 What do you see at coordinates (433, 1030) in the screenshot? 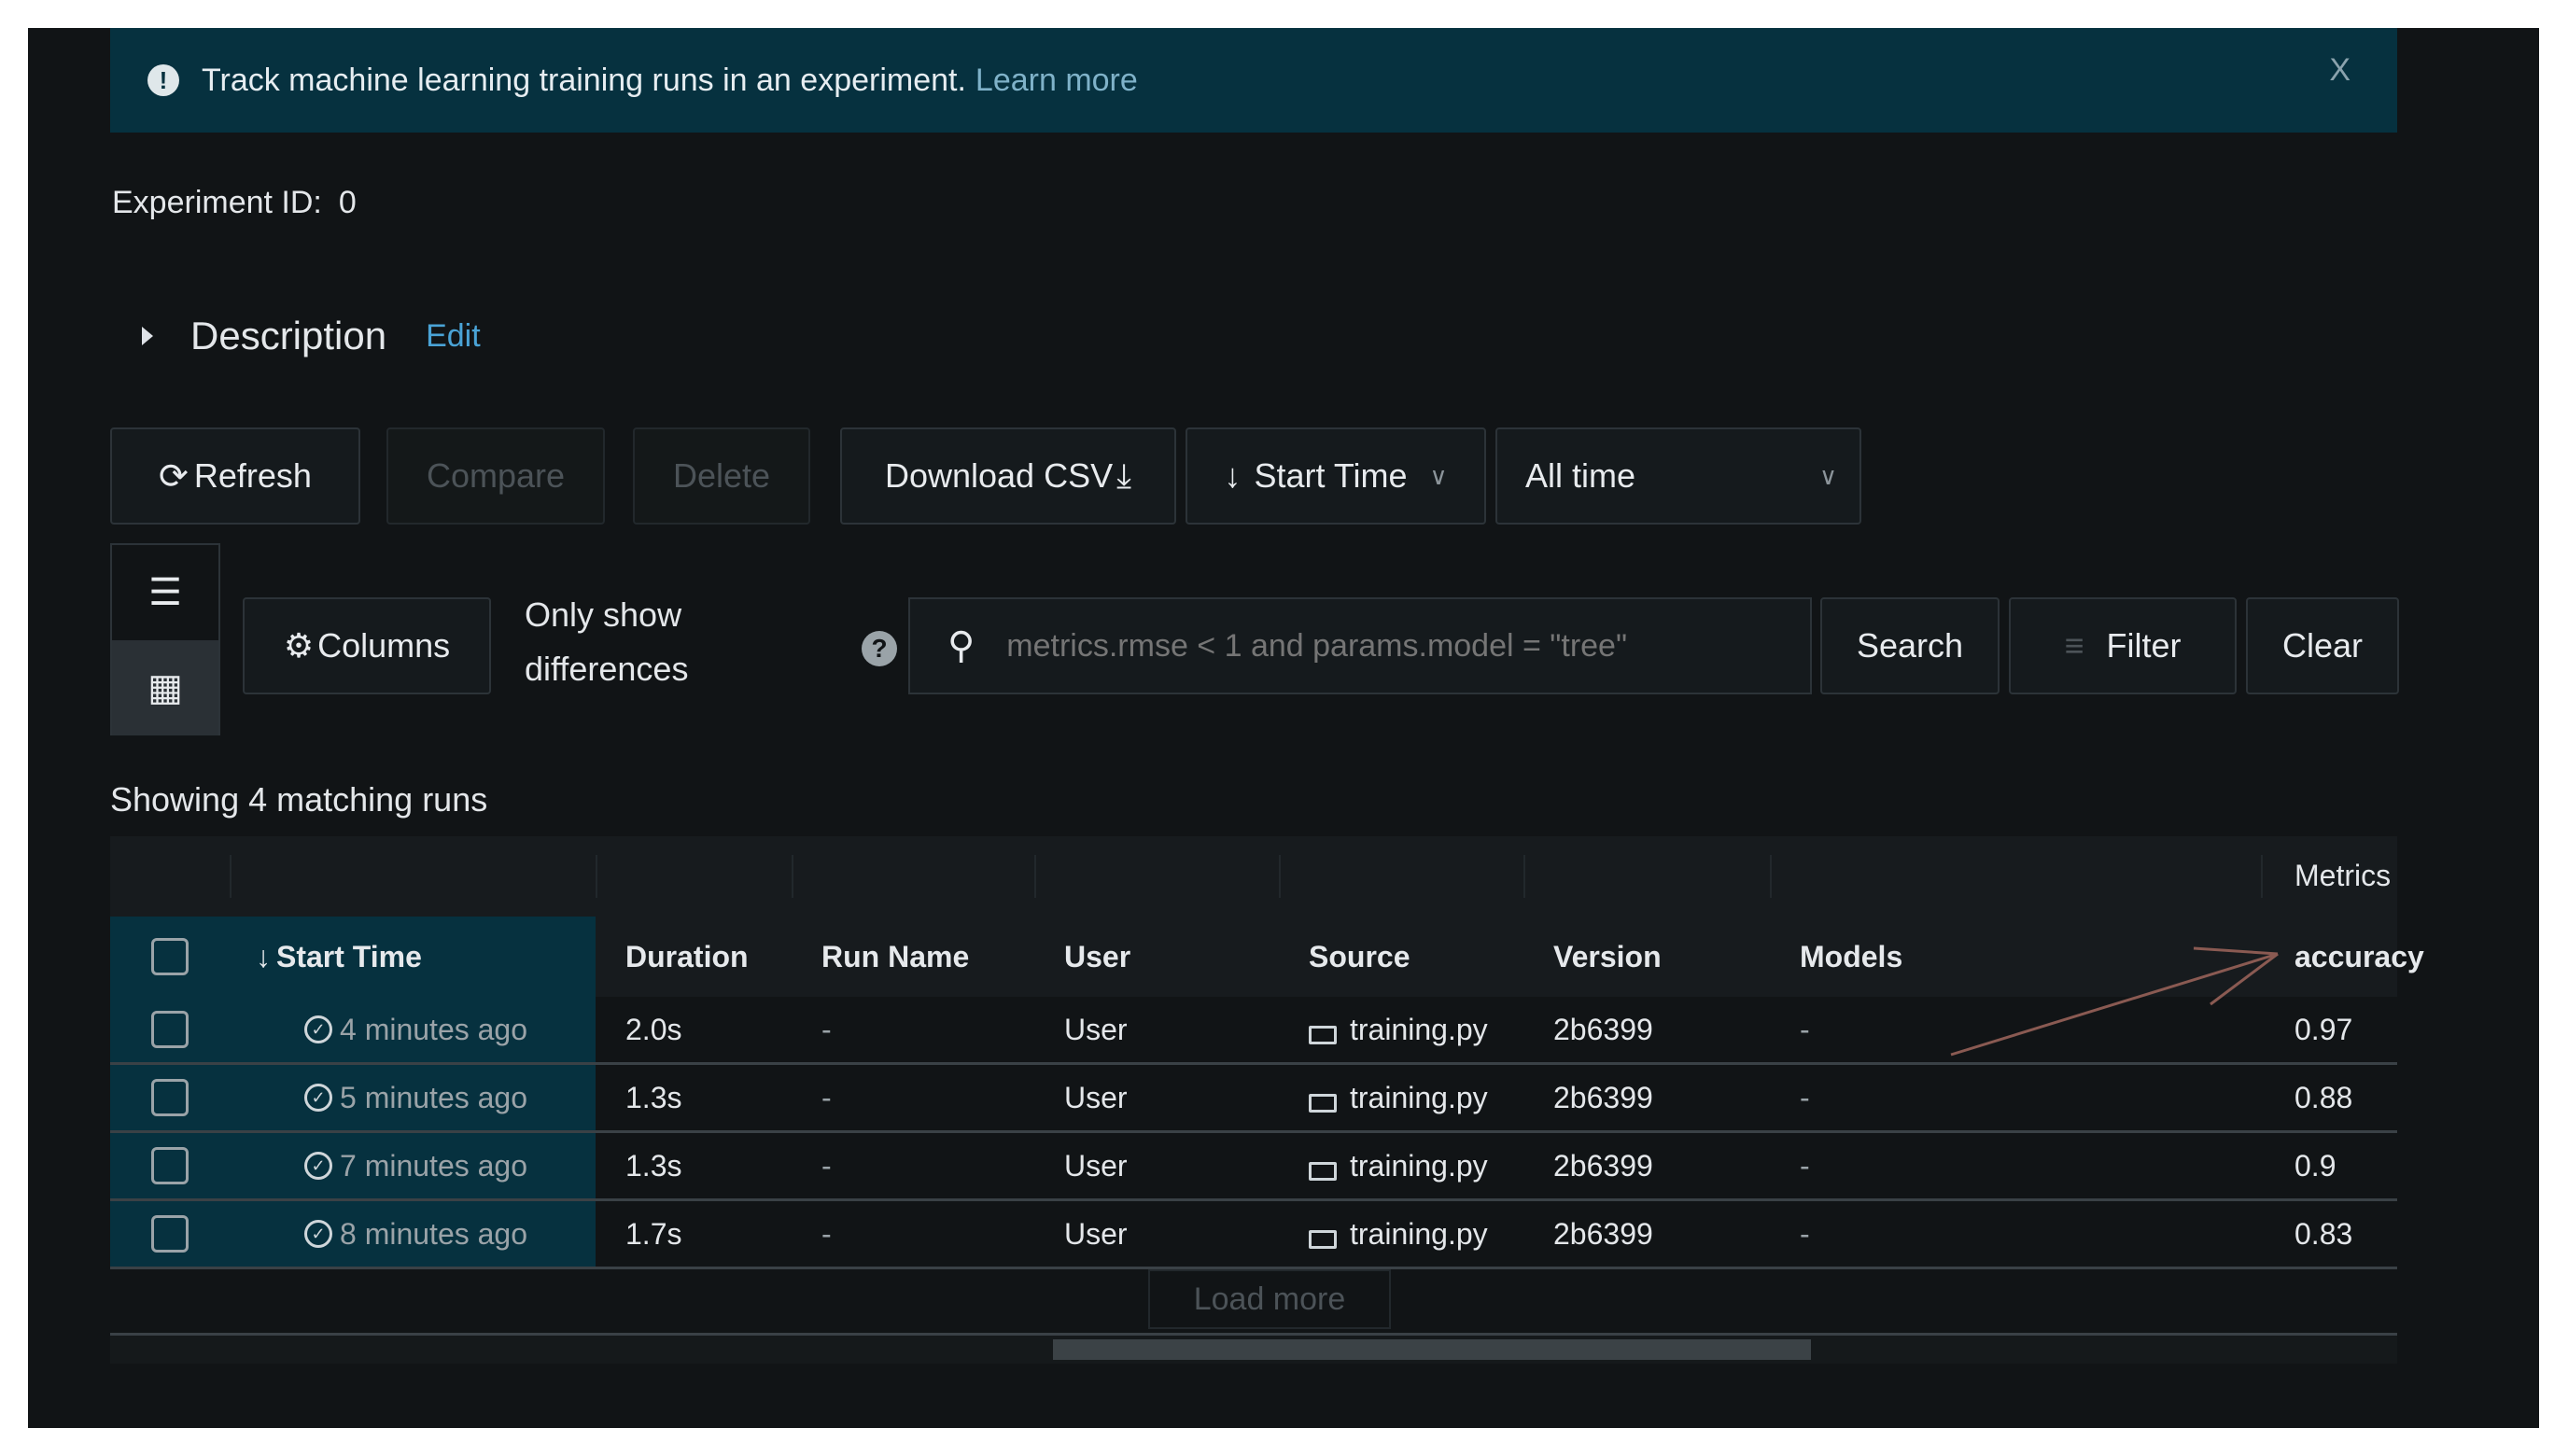
I see `start-time-link: 4 minutes ago` at bounding box center [433, 1030].